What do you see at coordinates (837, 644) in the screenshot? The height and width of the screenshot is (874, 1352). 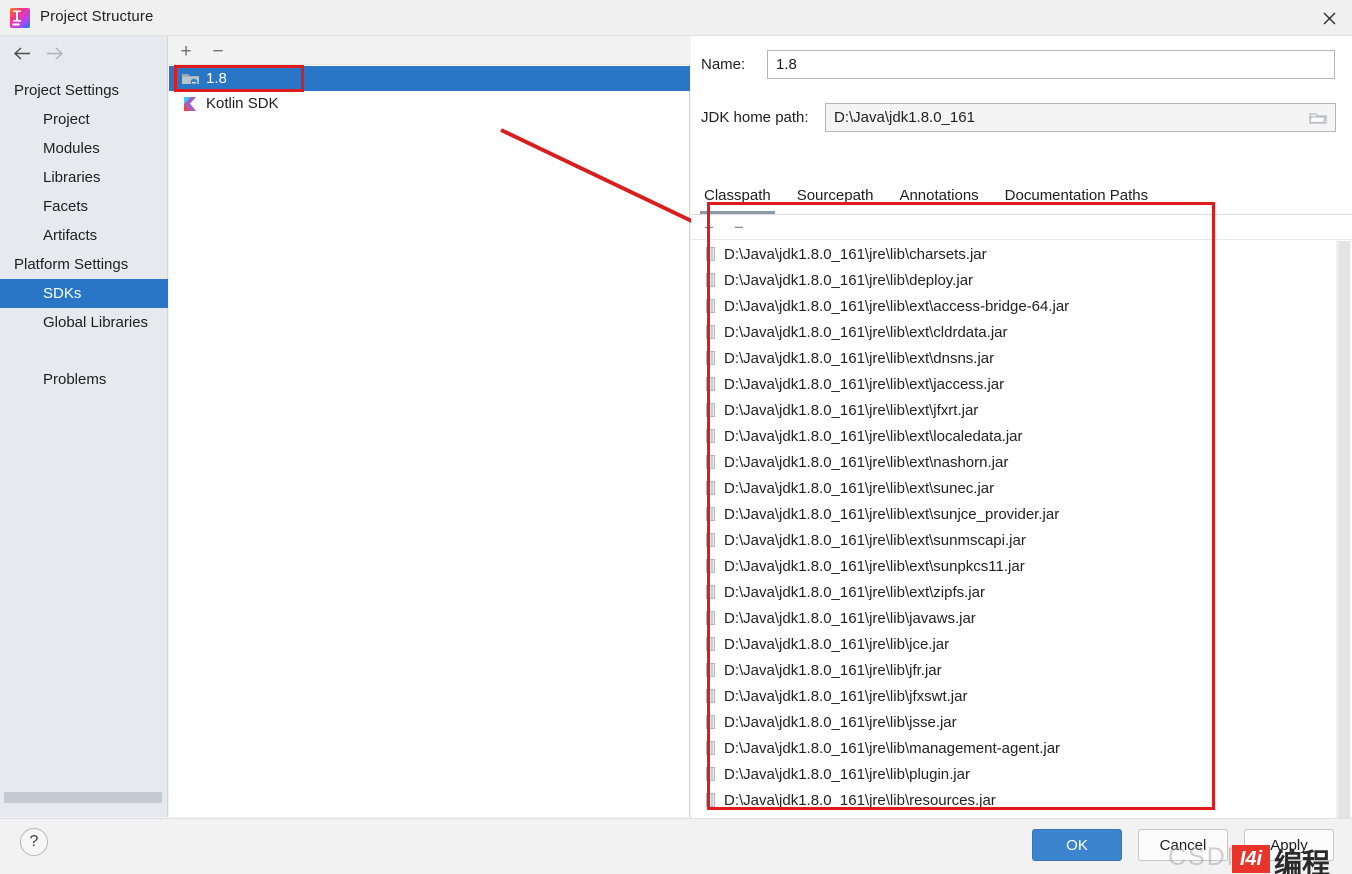 I see `classpath-list-item-label: D:\Java\jdk1.8.0_161\jre\lib\jce.jar` at bounding box center [837, 644].